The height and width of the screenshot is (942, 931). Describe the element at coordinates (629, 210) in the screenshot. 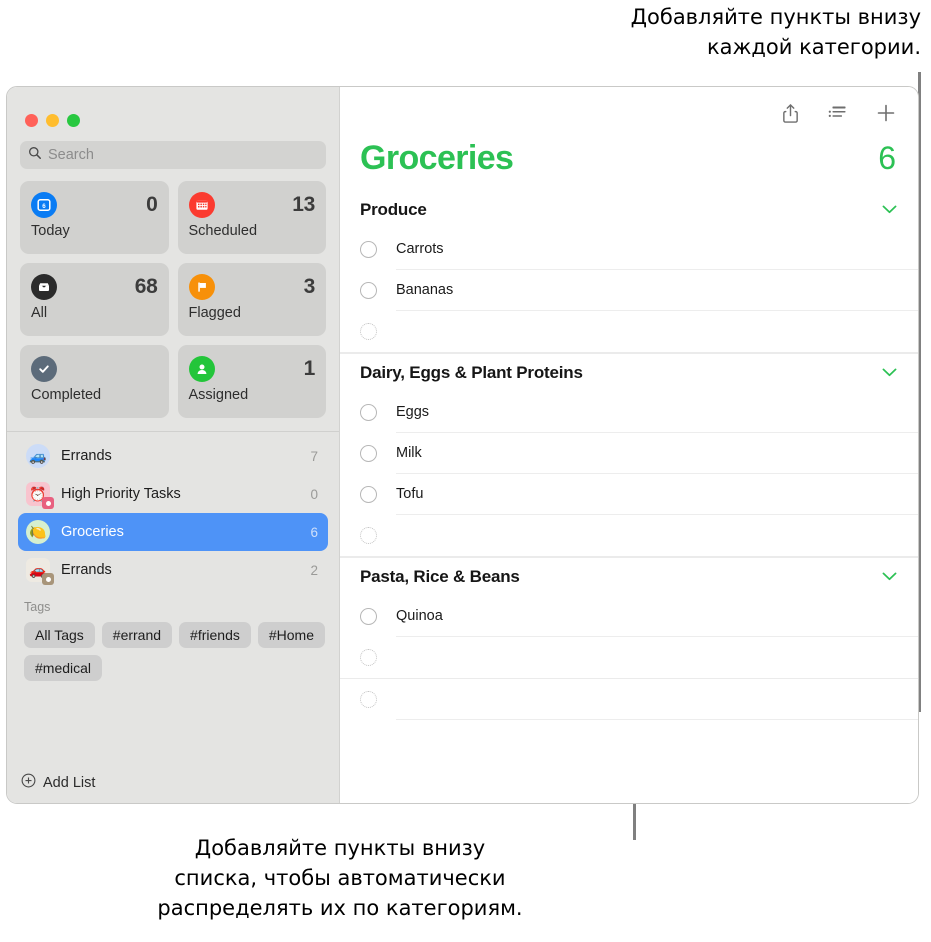

I see `section-header-produce: Produce` at that location.